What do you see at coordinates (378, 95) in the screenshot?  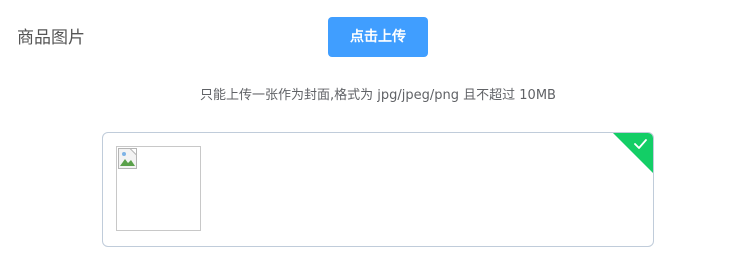 I see `upload-tip: 只能上传一张作为封面,格式为 jpg/jpeg/png 且不超过 10MB` at bounding box center [378, 95].